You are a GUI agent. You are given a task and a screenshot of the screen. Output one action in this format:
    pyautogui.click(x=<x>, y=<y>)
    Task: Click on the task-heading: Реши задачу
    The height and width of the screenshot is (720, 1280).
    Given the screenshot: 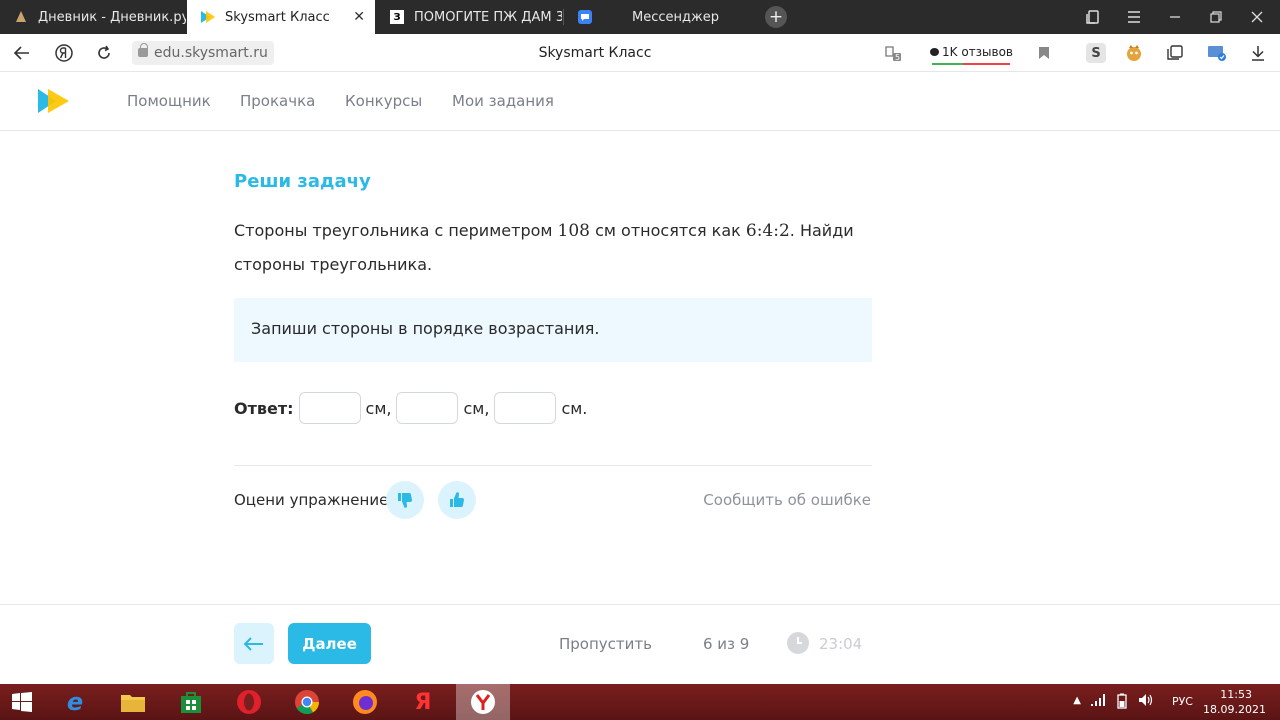 What is the action you would take?
    pyautogui.click(x=302, y=181)
    